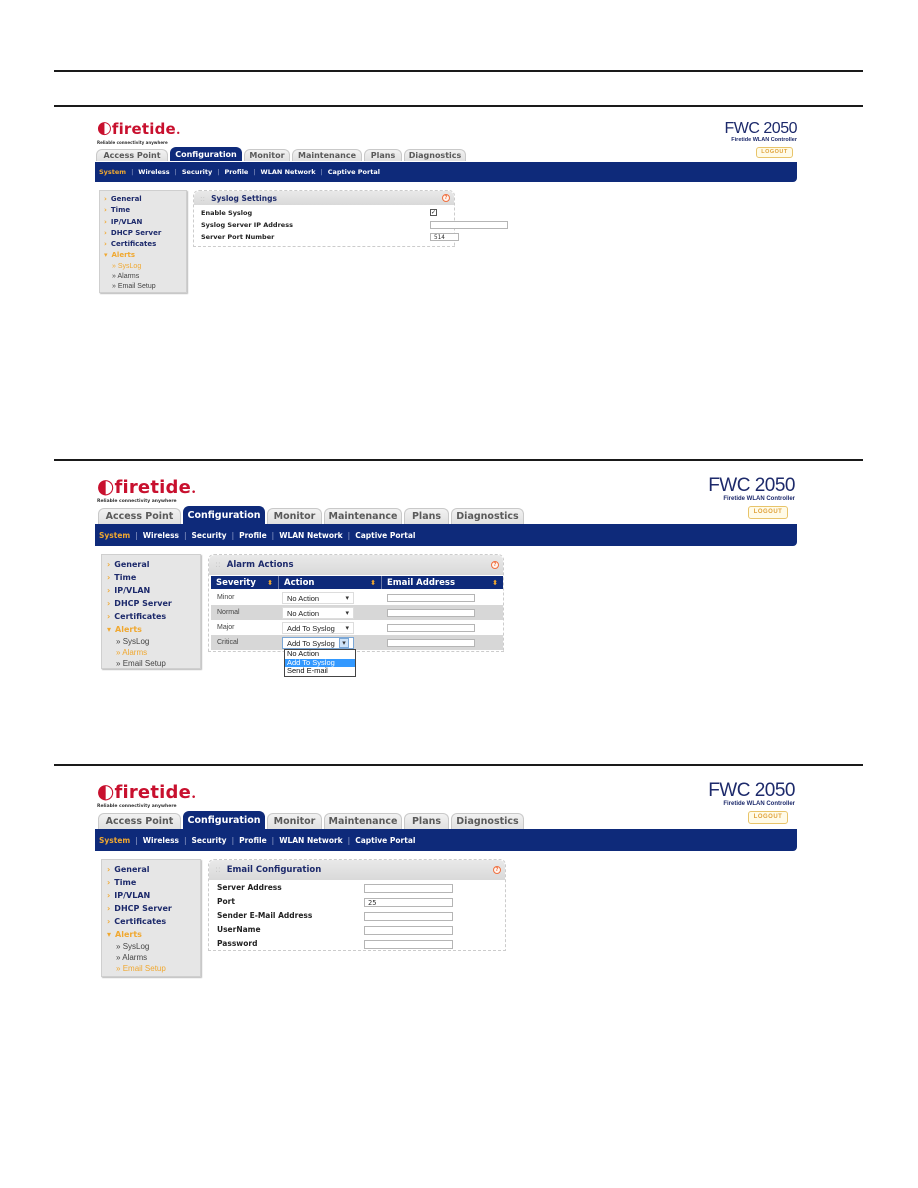  What do you see at coordinates (265, 915) in the screenshot?
I see `form-row-sender-email: Sender E-Mail Address` at bounding box center [265, 915].